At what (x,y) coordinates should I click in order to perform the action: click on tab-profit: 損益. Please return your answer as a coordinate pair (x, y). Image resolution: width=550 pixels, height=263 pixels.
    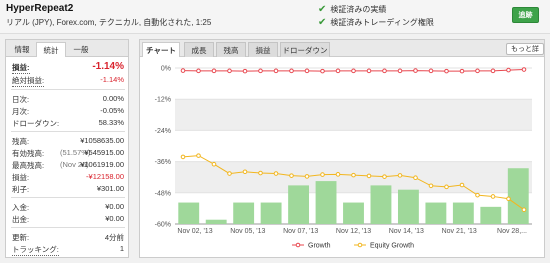
    Looking at the image, I should click on (263, 49).